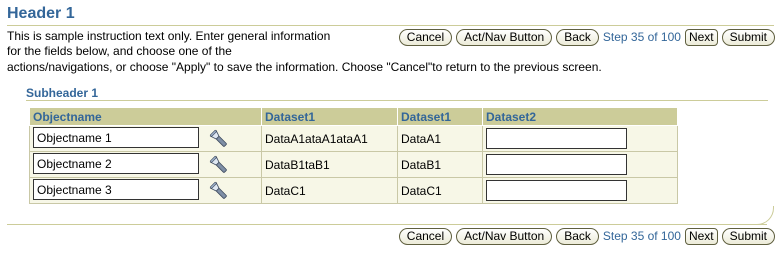  I want to click on column-header-dataset1: Dataset1, so click(329, 116).